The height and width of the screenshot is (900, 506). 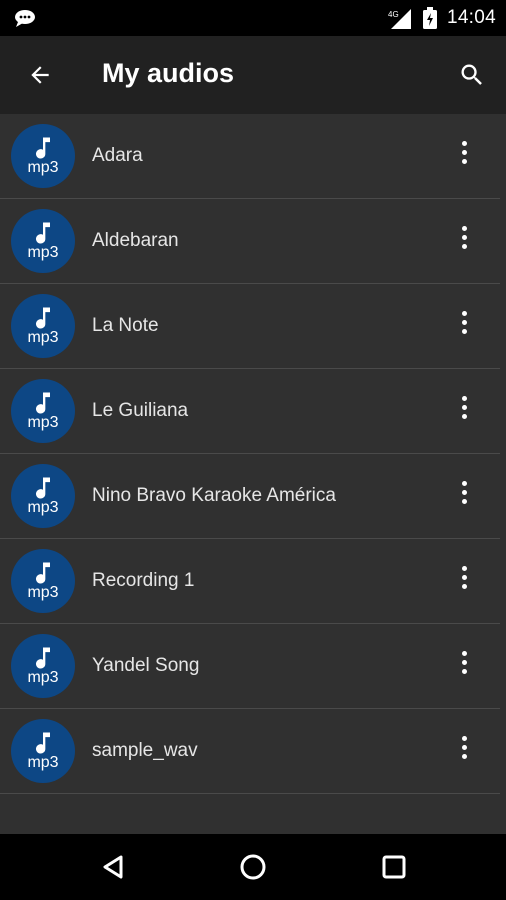 I want to click on recents-square-icon, so click(x=394, y=867).